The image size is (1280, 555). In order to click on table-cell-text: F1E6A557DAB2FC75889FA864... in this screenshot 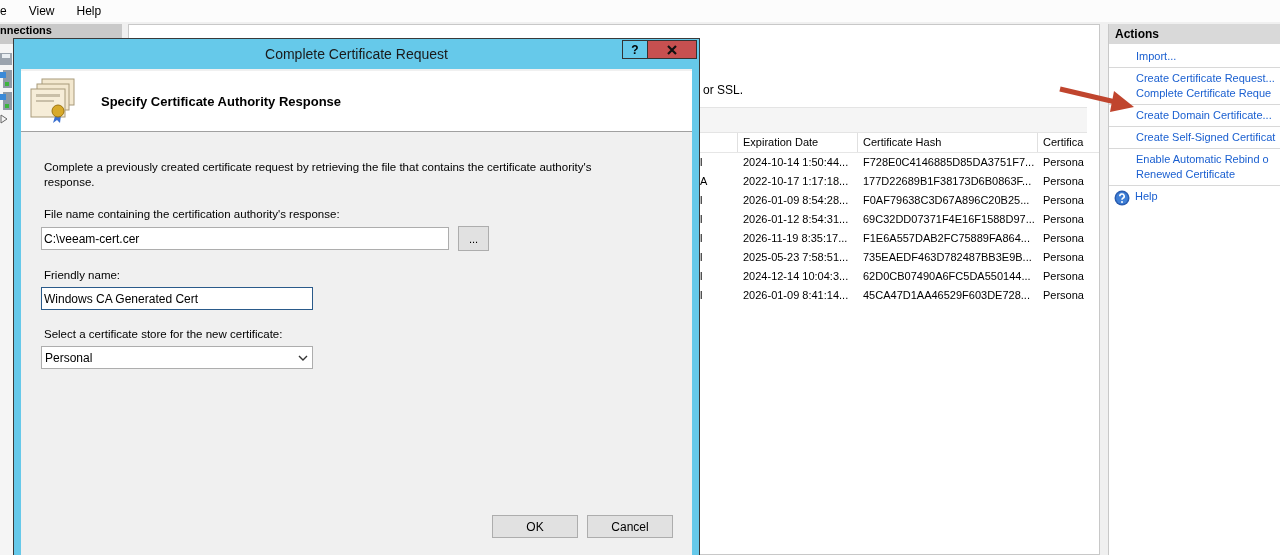, I will do `click(946, 238)`.